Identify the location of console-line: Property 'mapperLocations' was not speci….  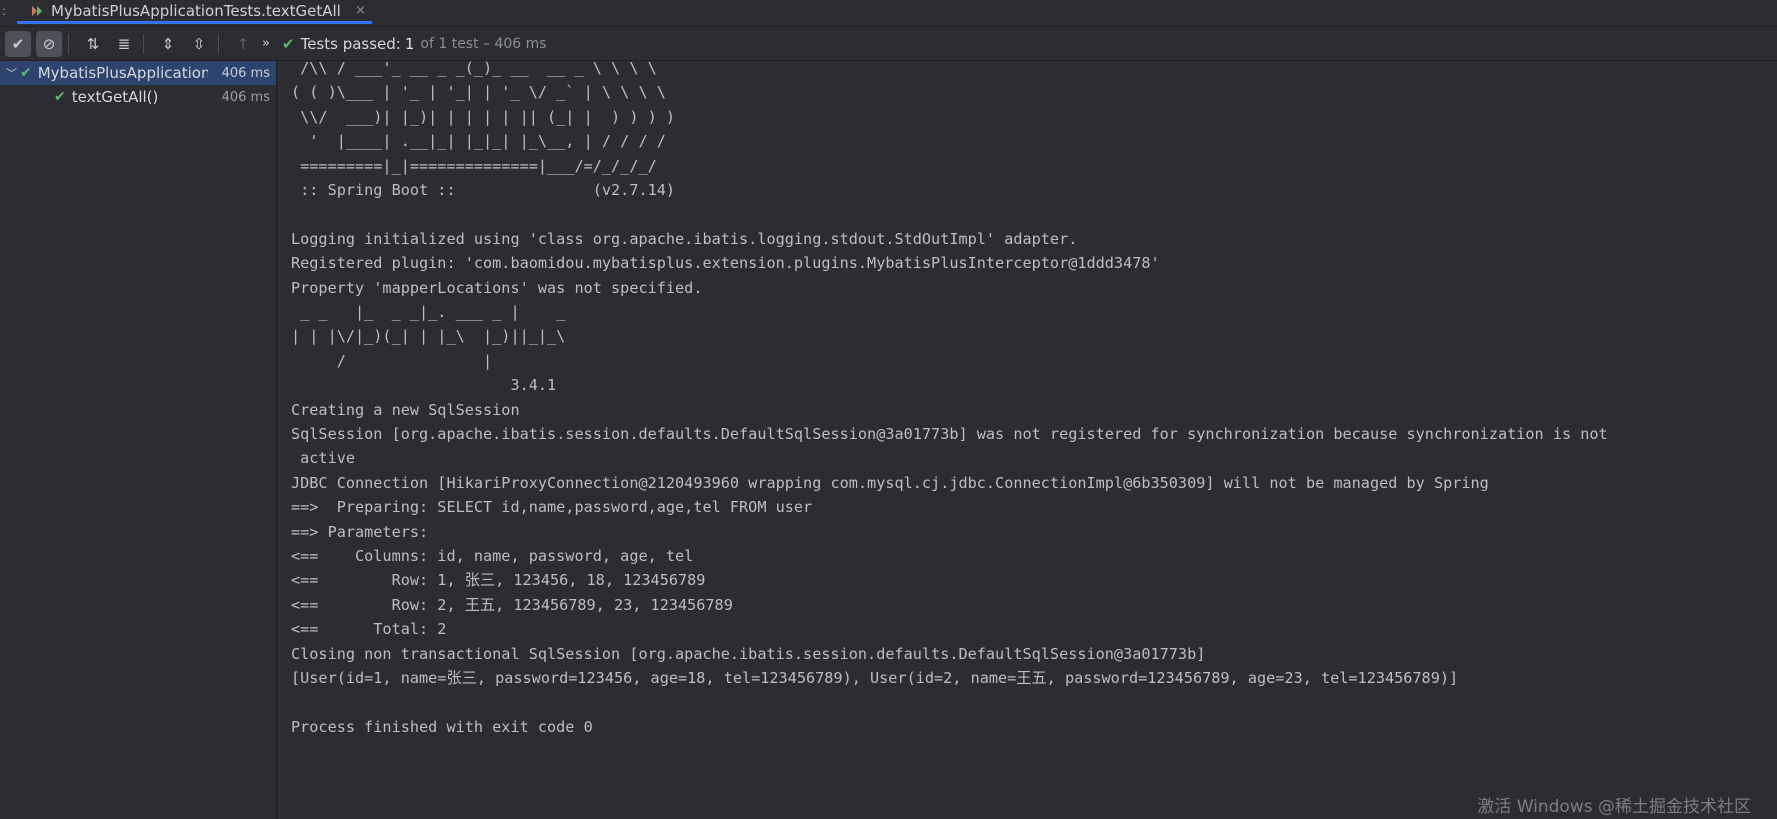
(497, 287).